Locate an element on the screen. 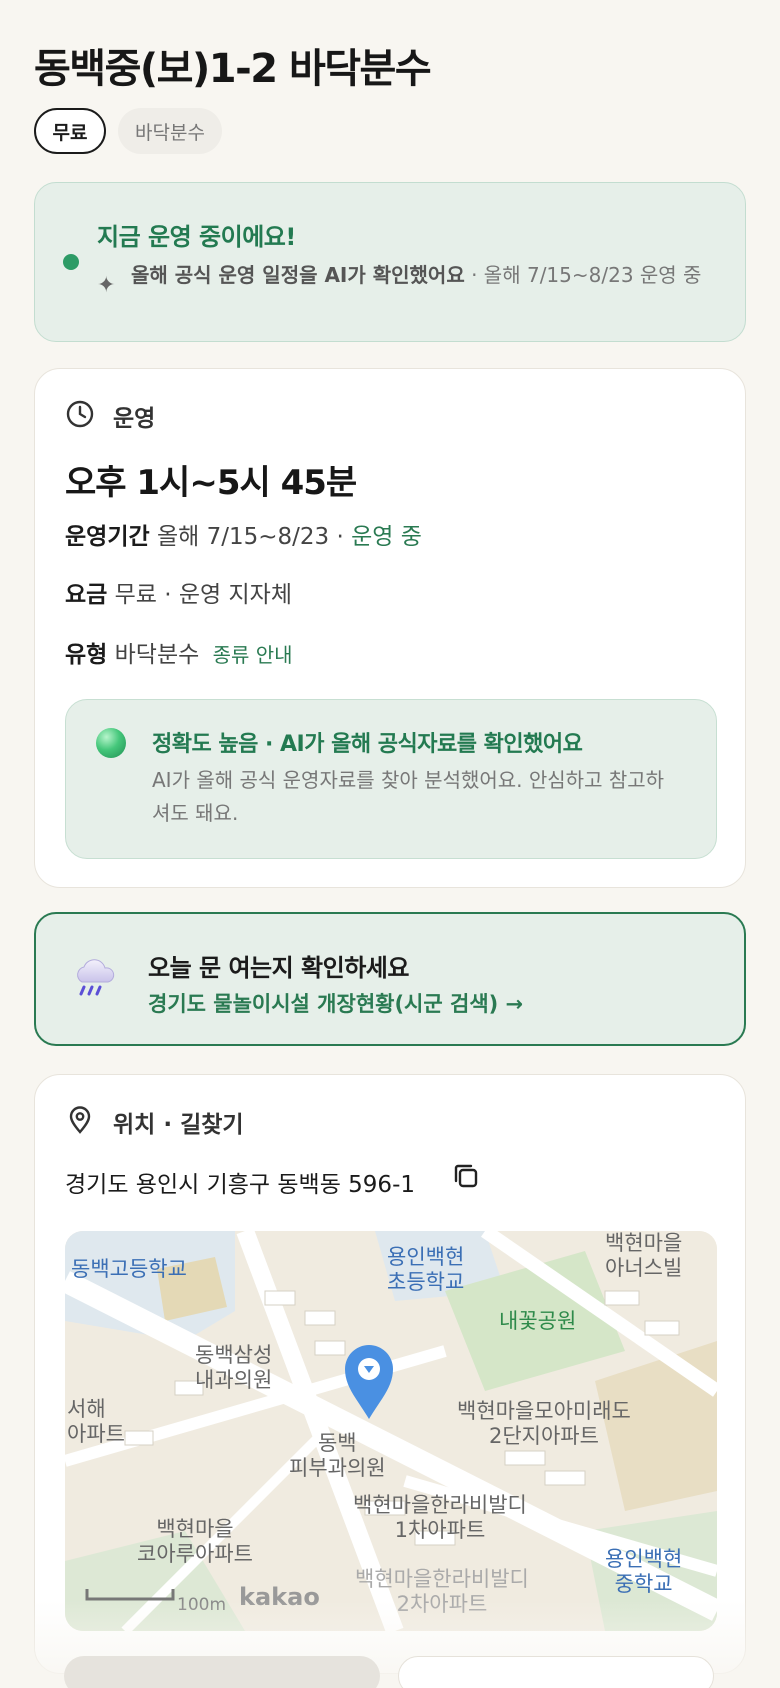  period-value: 올해 7/15~8/23 · is located at coordinates (254, 537).